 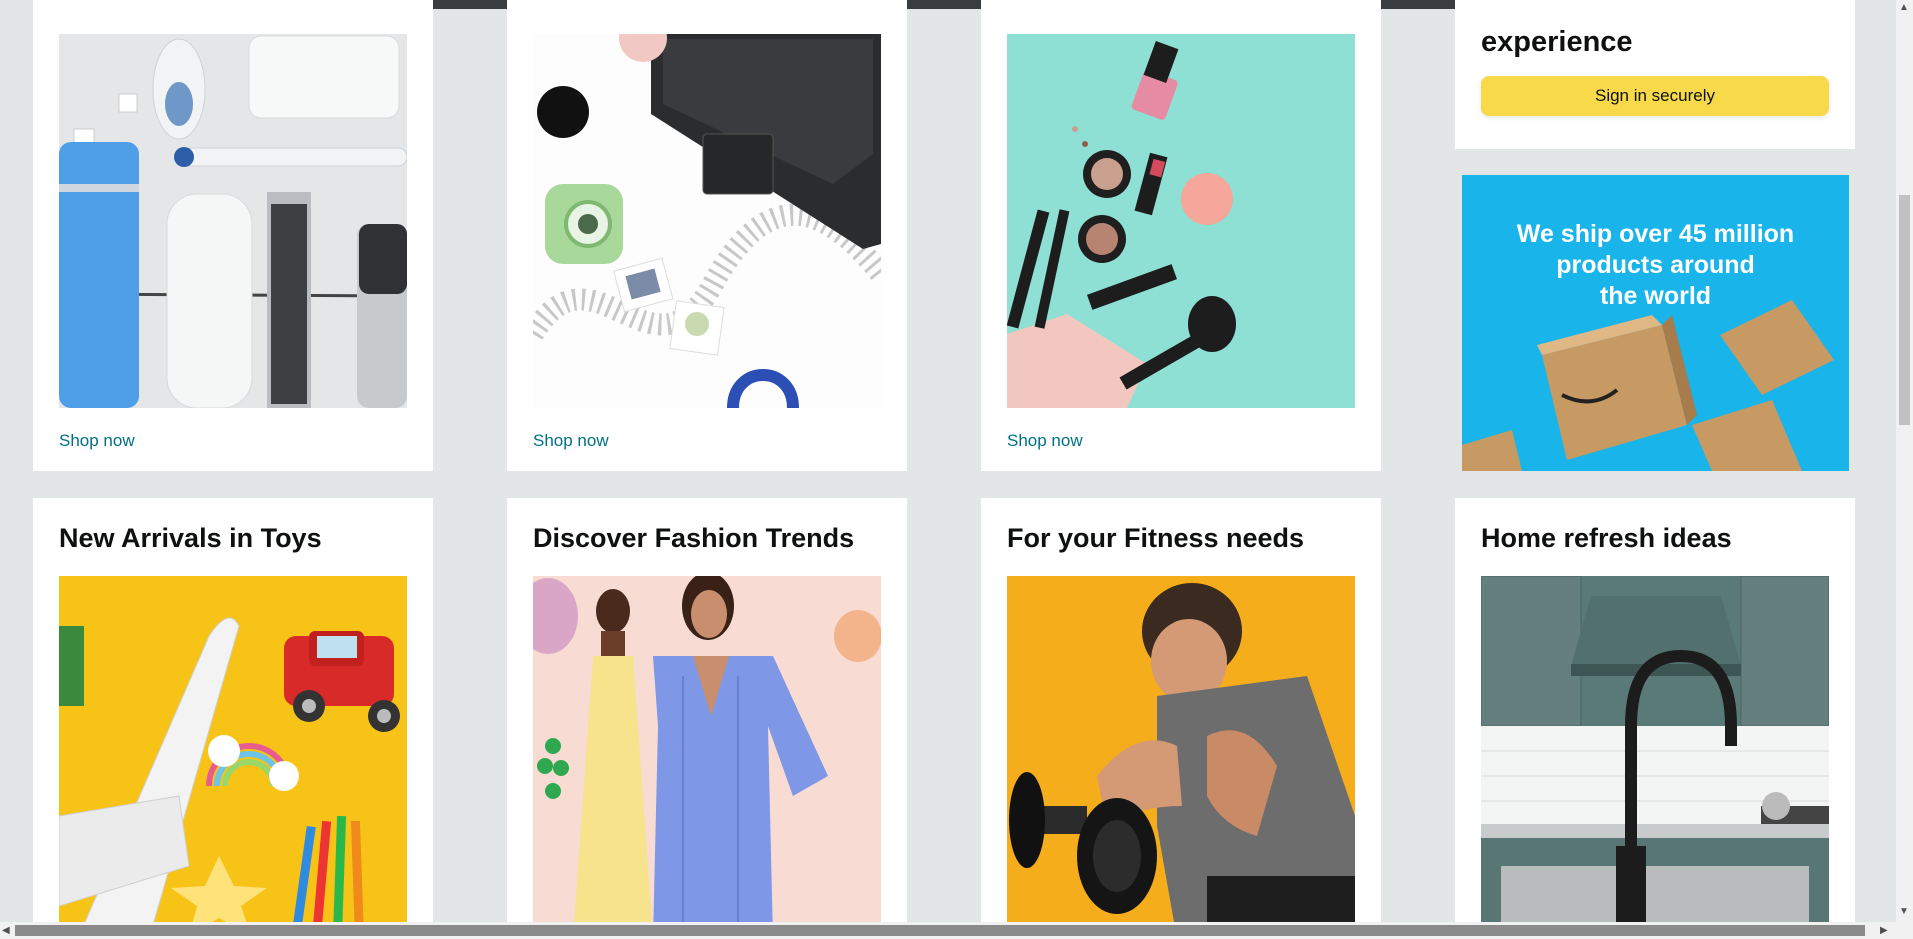 What do you see at coordinates (6, 931) in the screenshot?
I see `scroll-left-arrow-icon: ◀` at bounding box center [6, 931].